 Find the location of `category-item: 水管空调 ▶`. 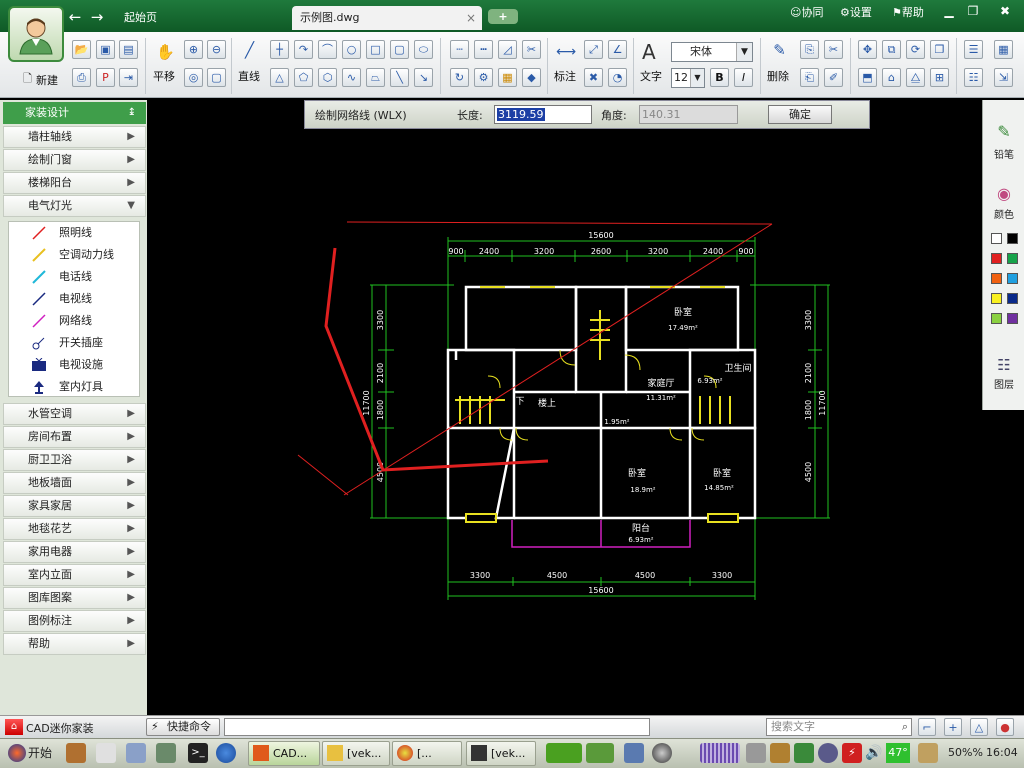

category-item: 水管空调 ▶ is located at coordinates (74, 414).